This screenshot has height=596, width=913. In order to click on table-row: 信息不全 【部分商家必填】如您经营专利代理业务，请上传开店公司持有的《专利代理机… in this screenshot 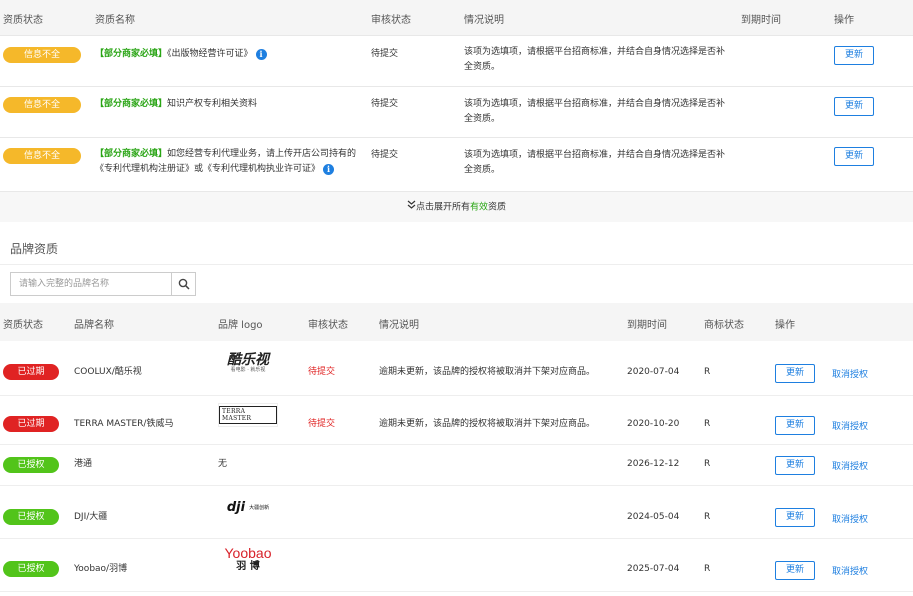, I will do `click(456, 165)`.